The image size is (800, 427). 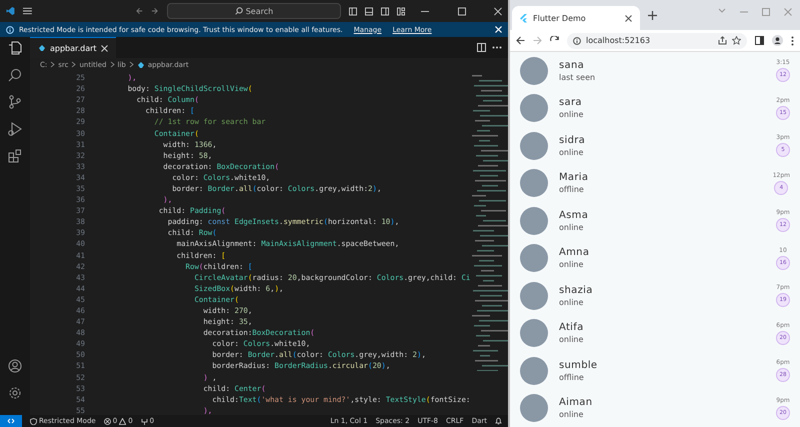 What do you see at coordinates (577, 77) in the screenshot?
I see `contact-status: last seen` at bounding box center [577, 77].